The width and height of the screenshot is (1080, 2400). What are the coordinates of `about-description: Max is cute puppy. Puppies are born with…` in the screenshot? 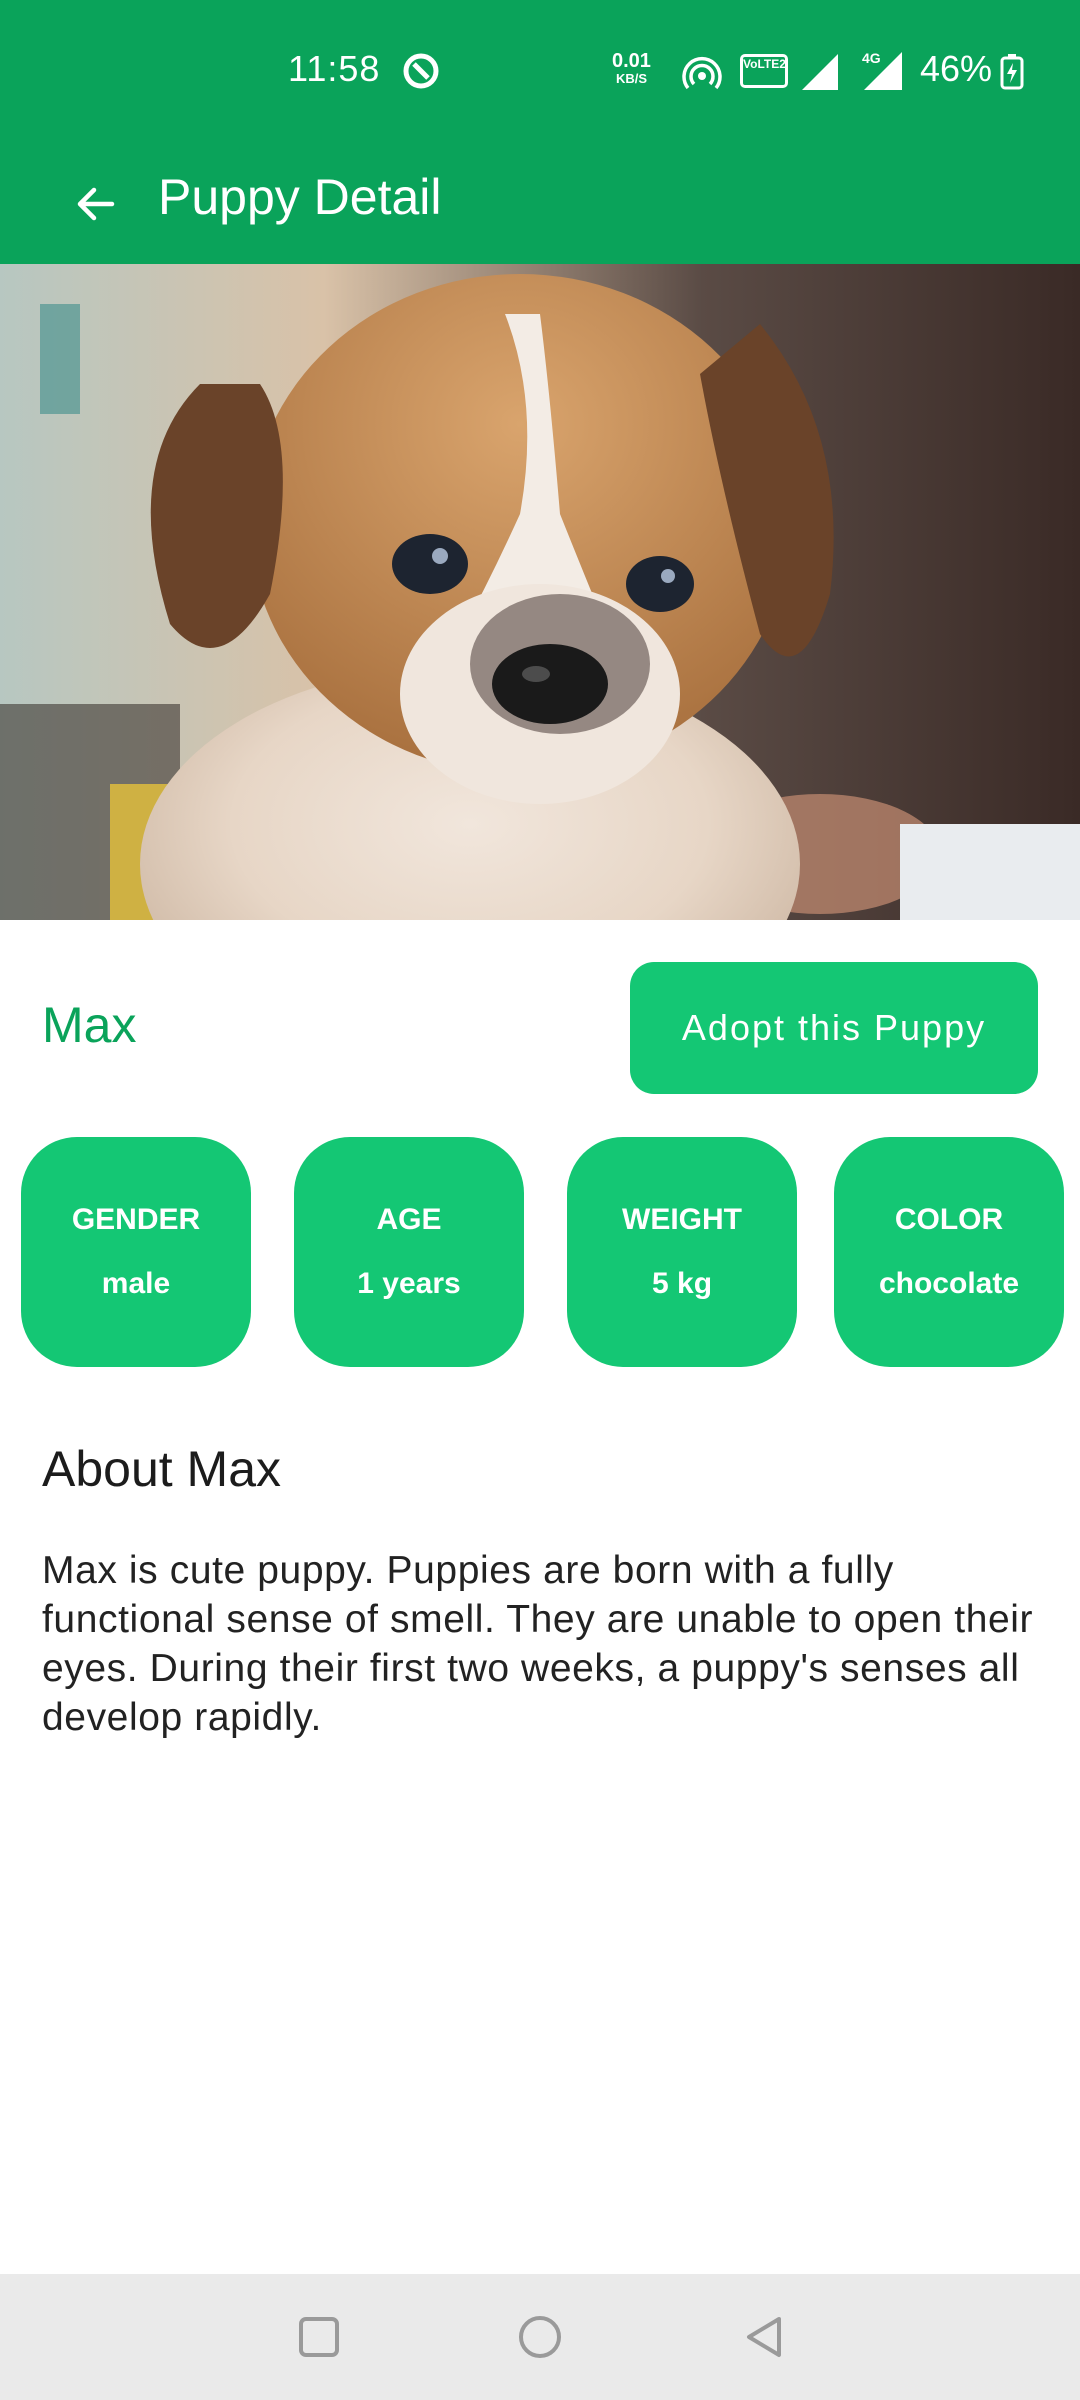 It's located at (538, 1644).